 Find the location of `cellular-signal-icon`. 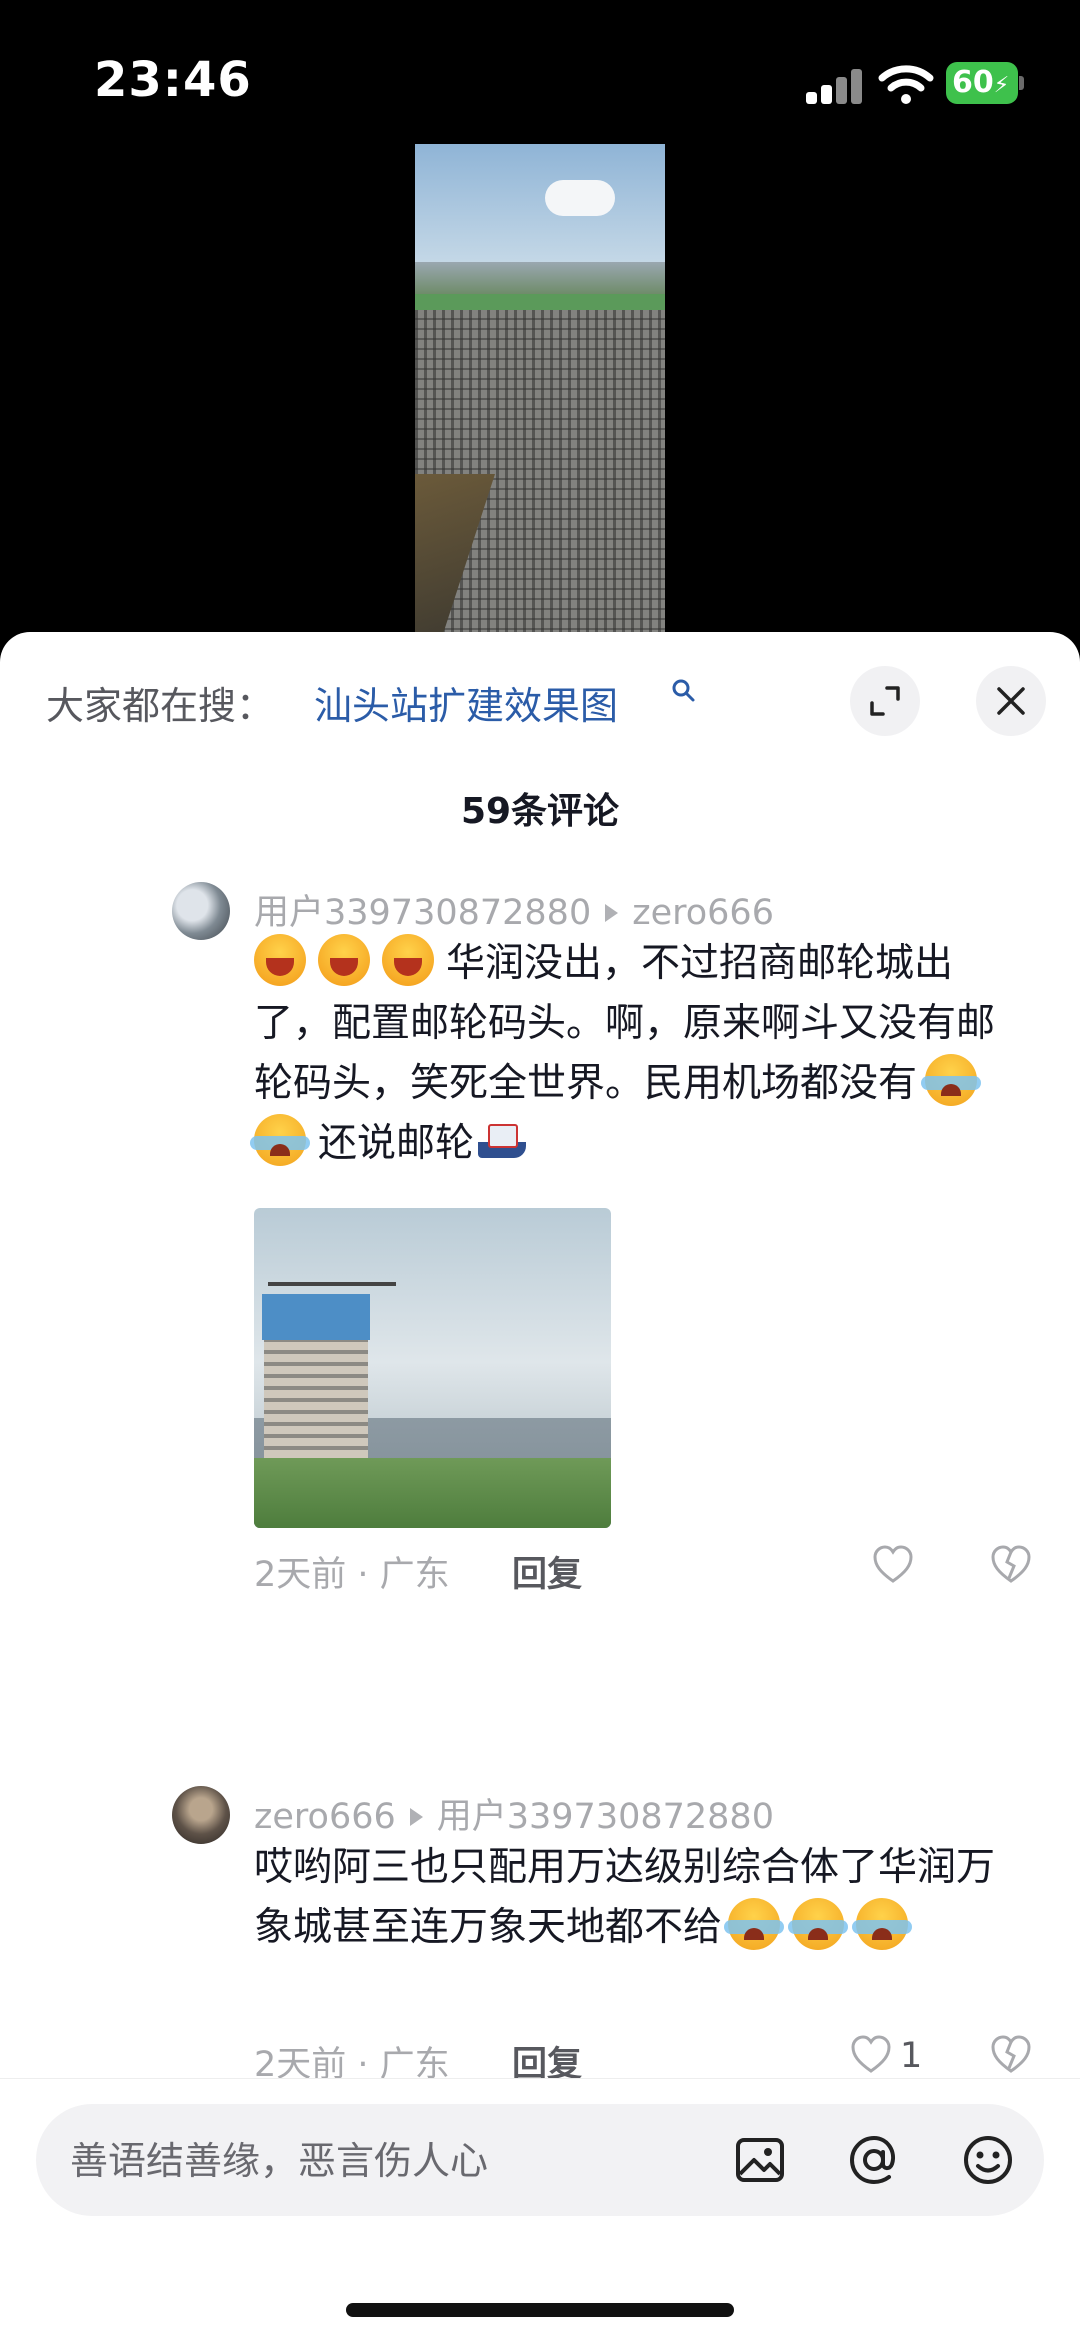

cellular-signal-icon is located at coordinates (835, 86).